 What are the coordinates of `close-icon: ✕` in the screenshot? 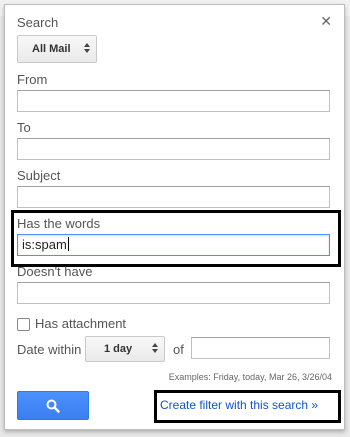 It's located at (326, 21).